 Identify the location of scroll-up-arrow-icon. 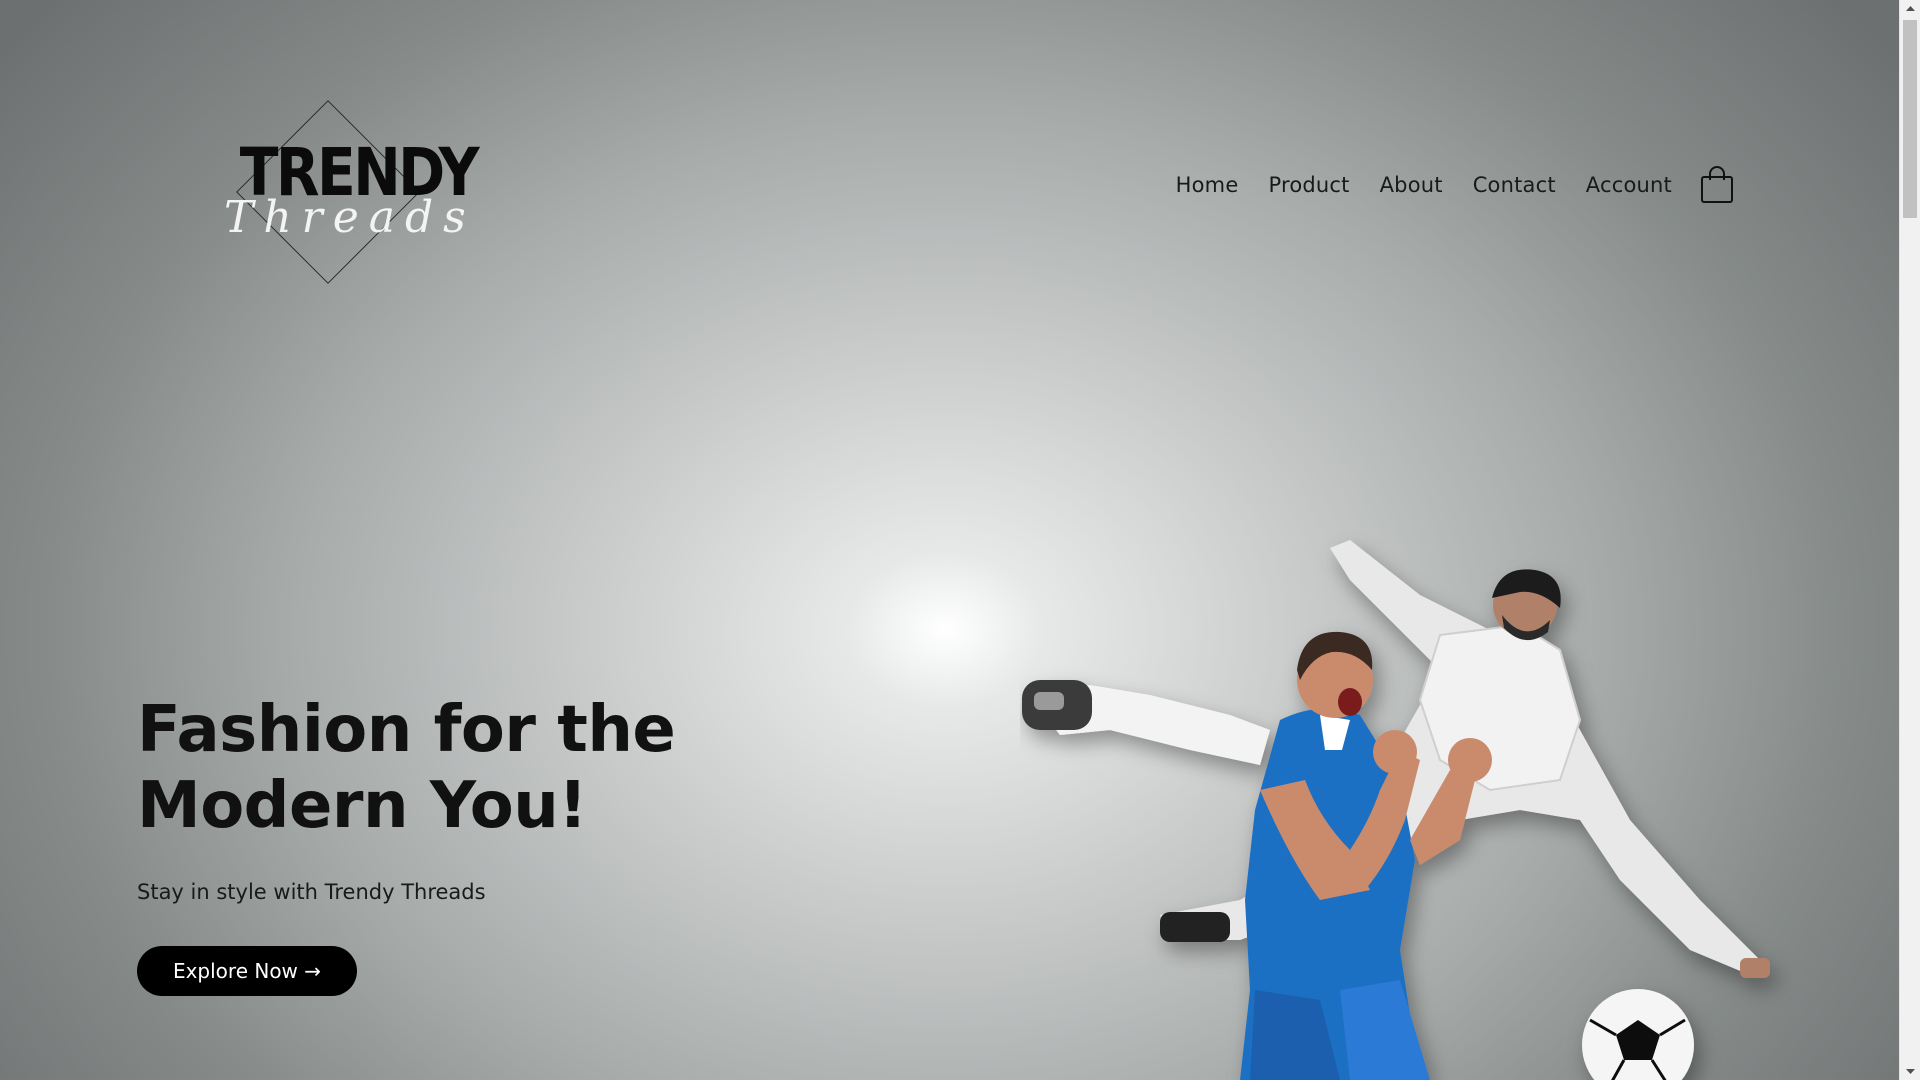
(1910, 8).